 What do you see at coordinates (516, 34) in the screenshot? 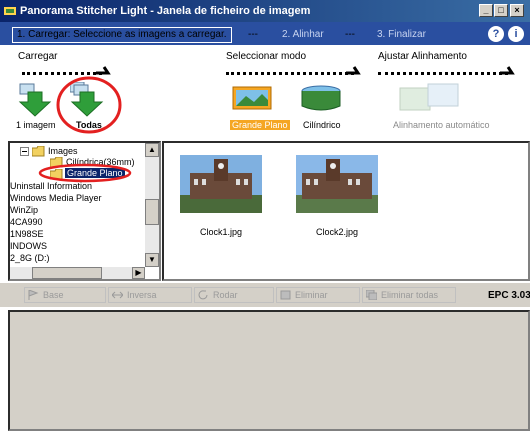
I see `info-button: i` at bounding box center [516, 34].